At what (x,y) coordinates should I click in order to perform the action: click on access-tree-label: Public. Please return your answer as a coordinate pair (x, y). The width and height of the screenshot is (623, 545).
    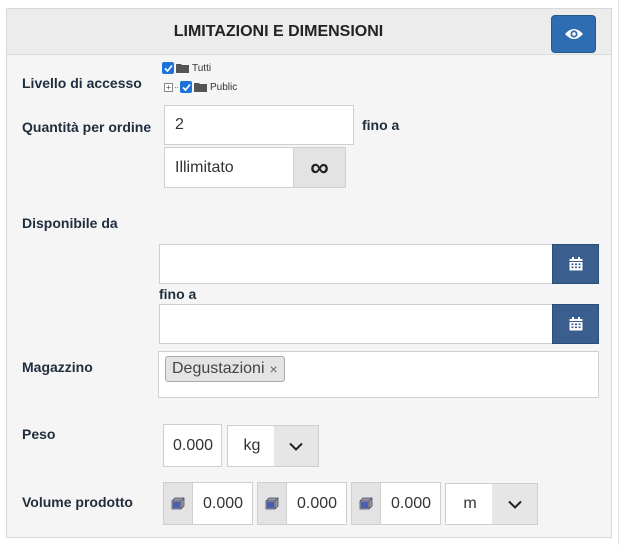
    Looking at the image, I should click on (224, 87).